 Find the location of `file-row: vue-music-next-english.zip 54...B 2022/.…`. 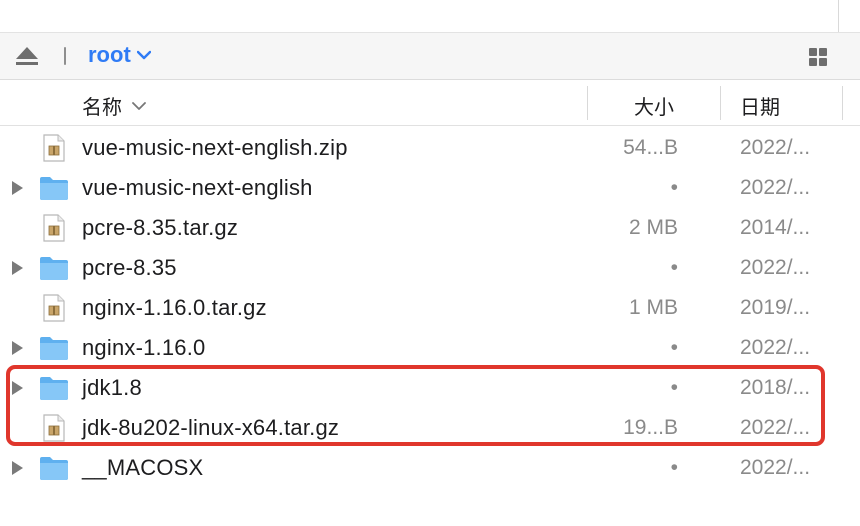

file-row: vue-music-next-english.zip 54...B 2022/.… is located at coordinates (430, 148).